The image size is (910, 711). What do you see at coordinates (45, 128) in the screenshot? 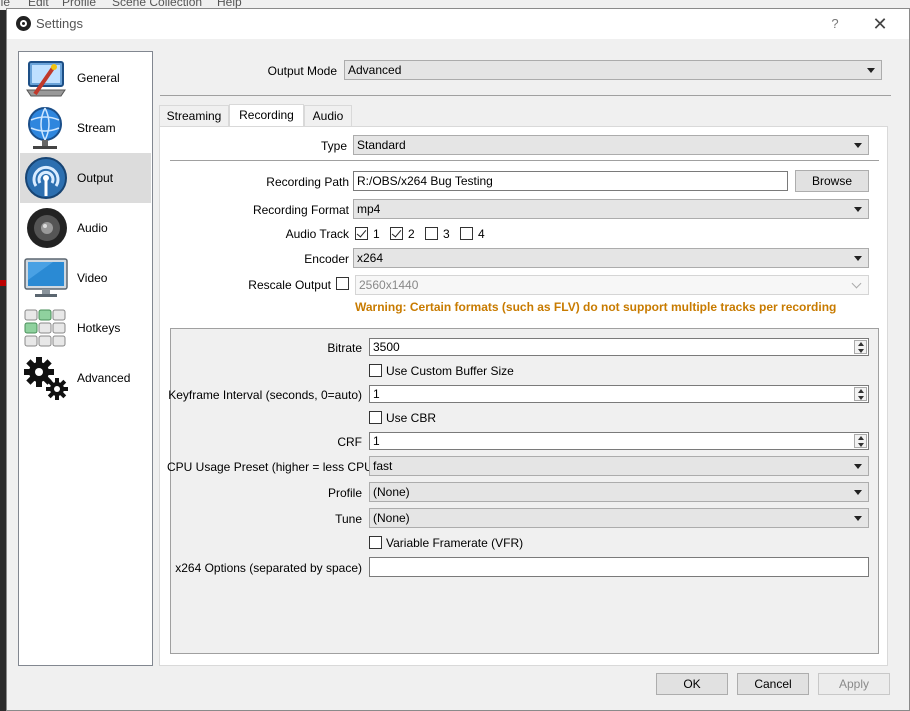
I see `stream-icon` at bounding box center [45, 128].